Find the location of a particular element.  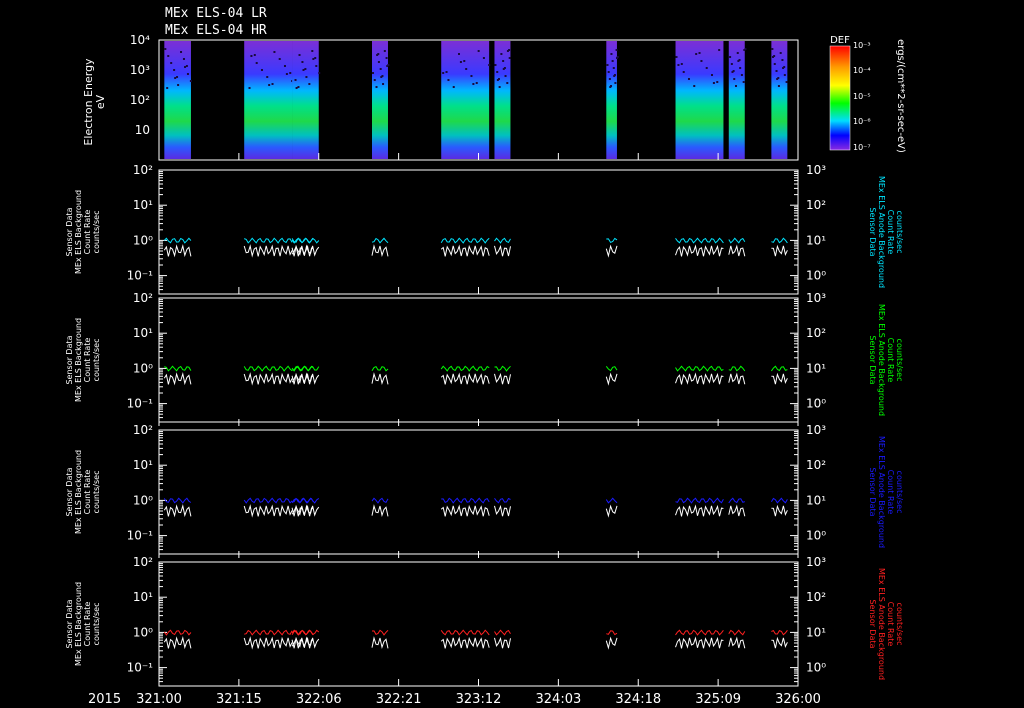

colorbar-label: DEF is located at coordinates (840, 40).